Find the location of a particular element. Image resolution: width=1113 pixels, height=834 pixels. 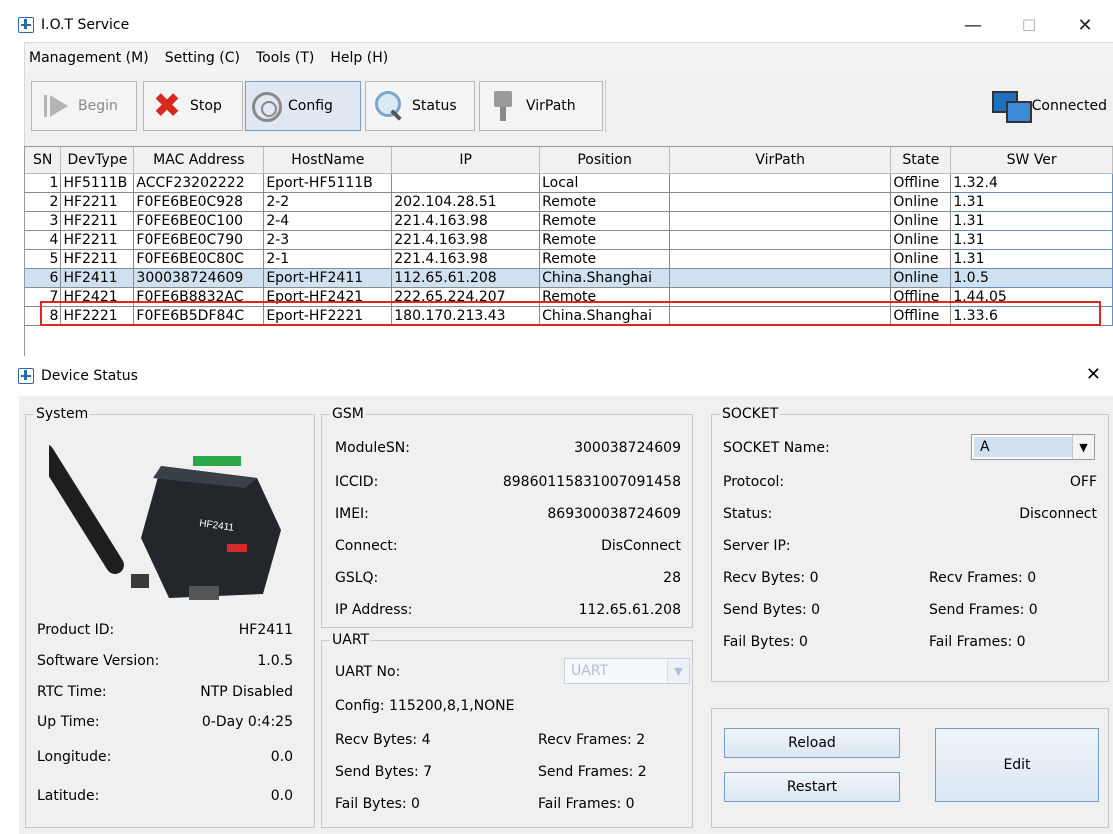

close-button: ✕ is located at coordinates (1085, 25).